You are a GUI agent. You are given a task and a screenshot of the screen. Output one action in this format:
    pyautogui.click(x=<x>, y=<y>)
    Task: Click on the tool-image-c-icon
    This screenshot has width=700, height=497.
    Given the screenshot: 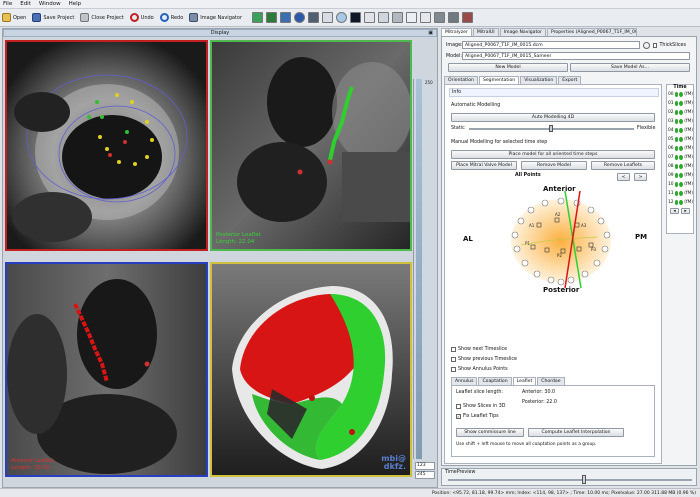 What is the action you would take?
    pyautogui.click(x=468, y=17)
    